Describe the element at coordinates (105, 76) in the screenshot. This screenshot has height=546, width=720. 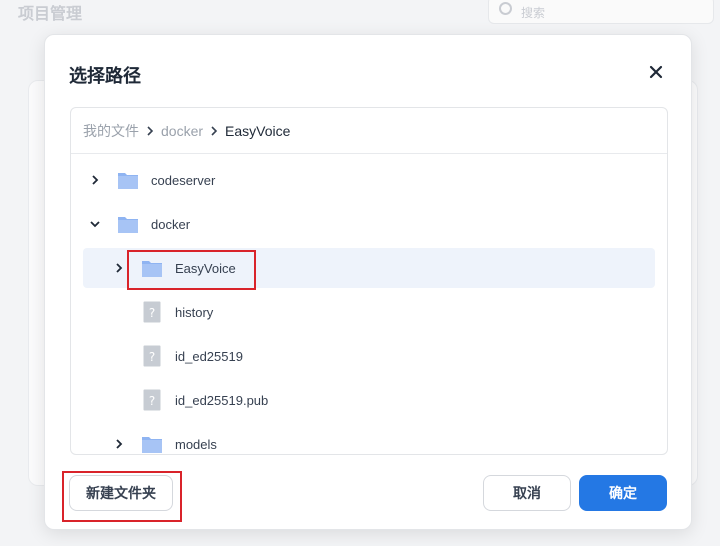
I see `dialog-title: 选择路径` at that location.